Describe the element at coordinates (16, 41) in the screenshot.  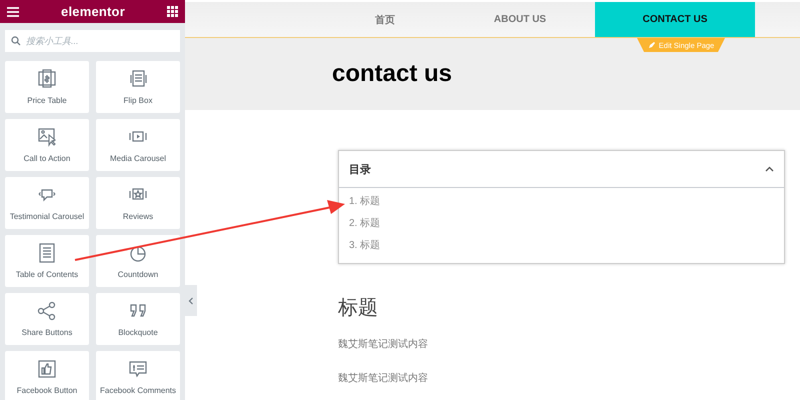
I see `search-icon` at that location.